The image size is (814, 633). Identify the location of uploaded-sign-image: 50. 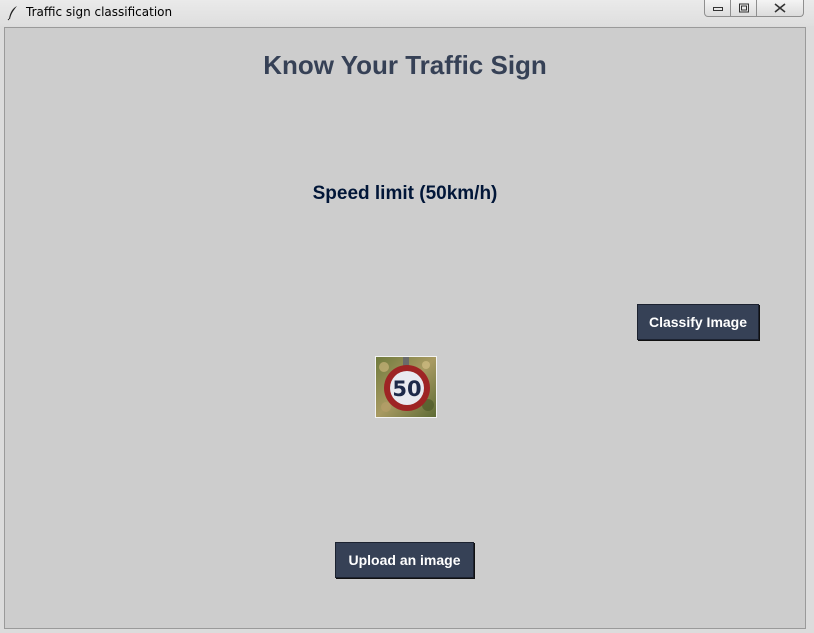
(406, 387).